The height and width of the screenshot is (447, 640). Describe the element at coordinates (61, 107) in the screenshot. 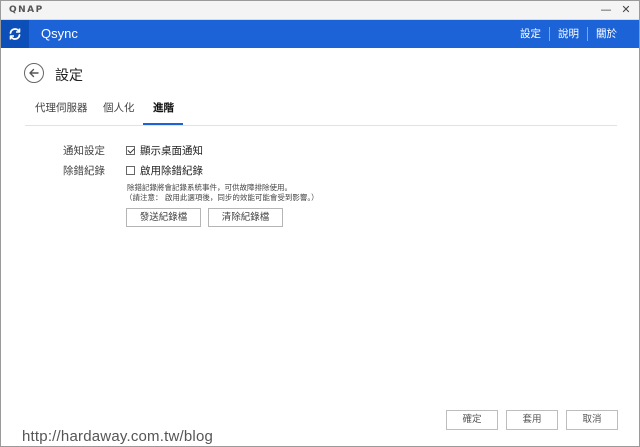

I see `tab-proxy: 代理伺服器` at that location.